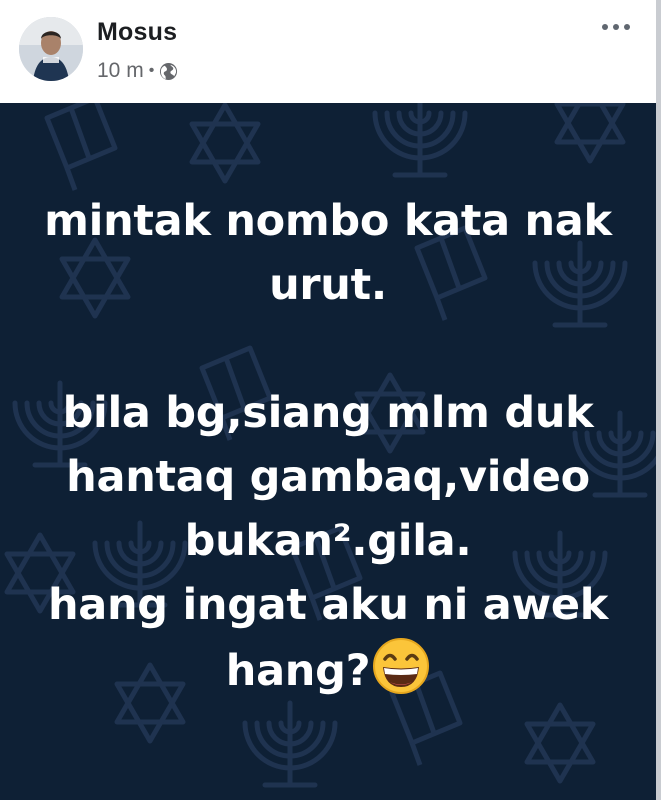 Image resolution: width=661 pixels, height=800 pixels. I want to click on post-meta: 10 m •, so click(137, 71).